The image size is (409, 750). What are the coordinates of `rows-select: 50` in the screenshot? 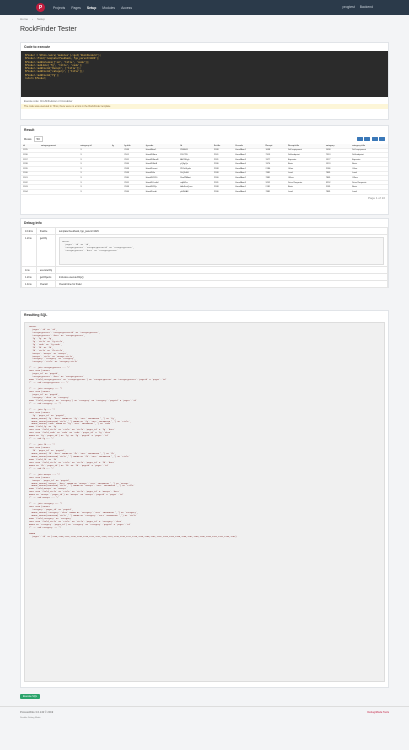 It's located at (38, 139).